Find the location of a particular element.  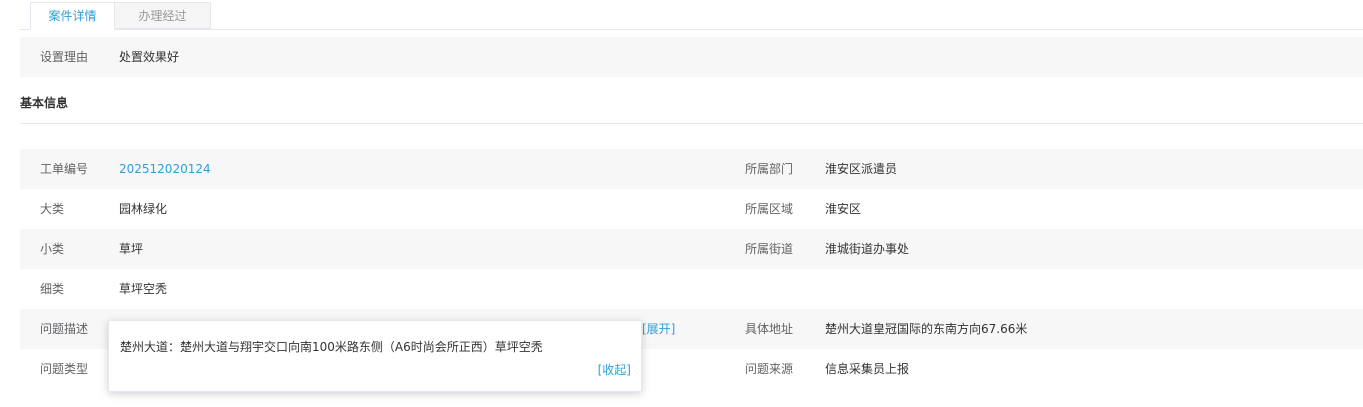

subcategory-label: 小类 is located at coordinates (52, 249).